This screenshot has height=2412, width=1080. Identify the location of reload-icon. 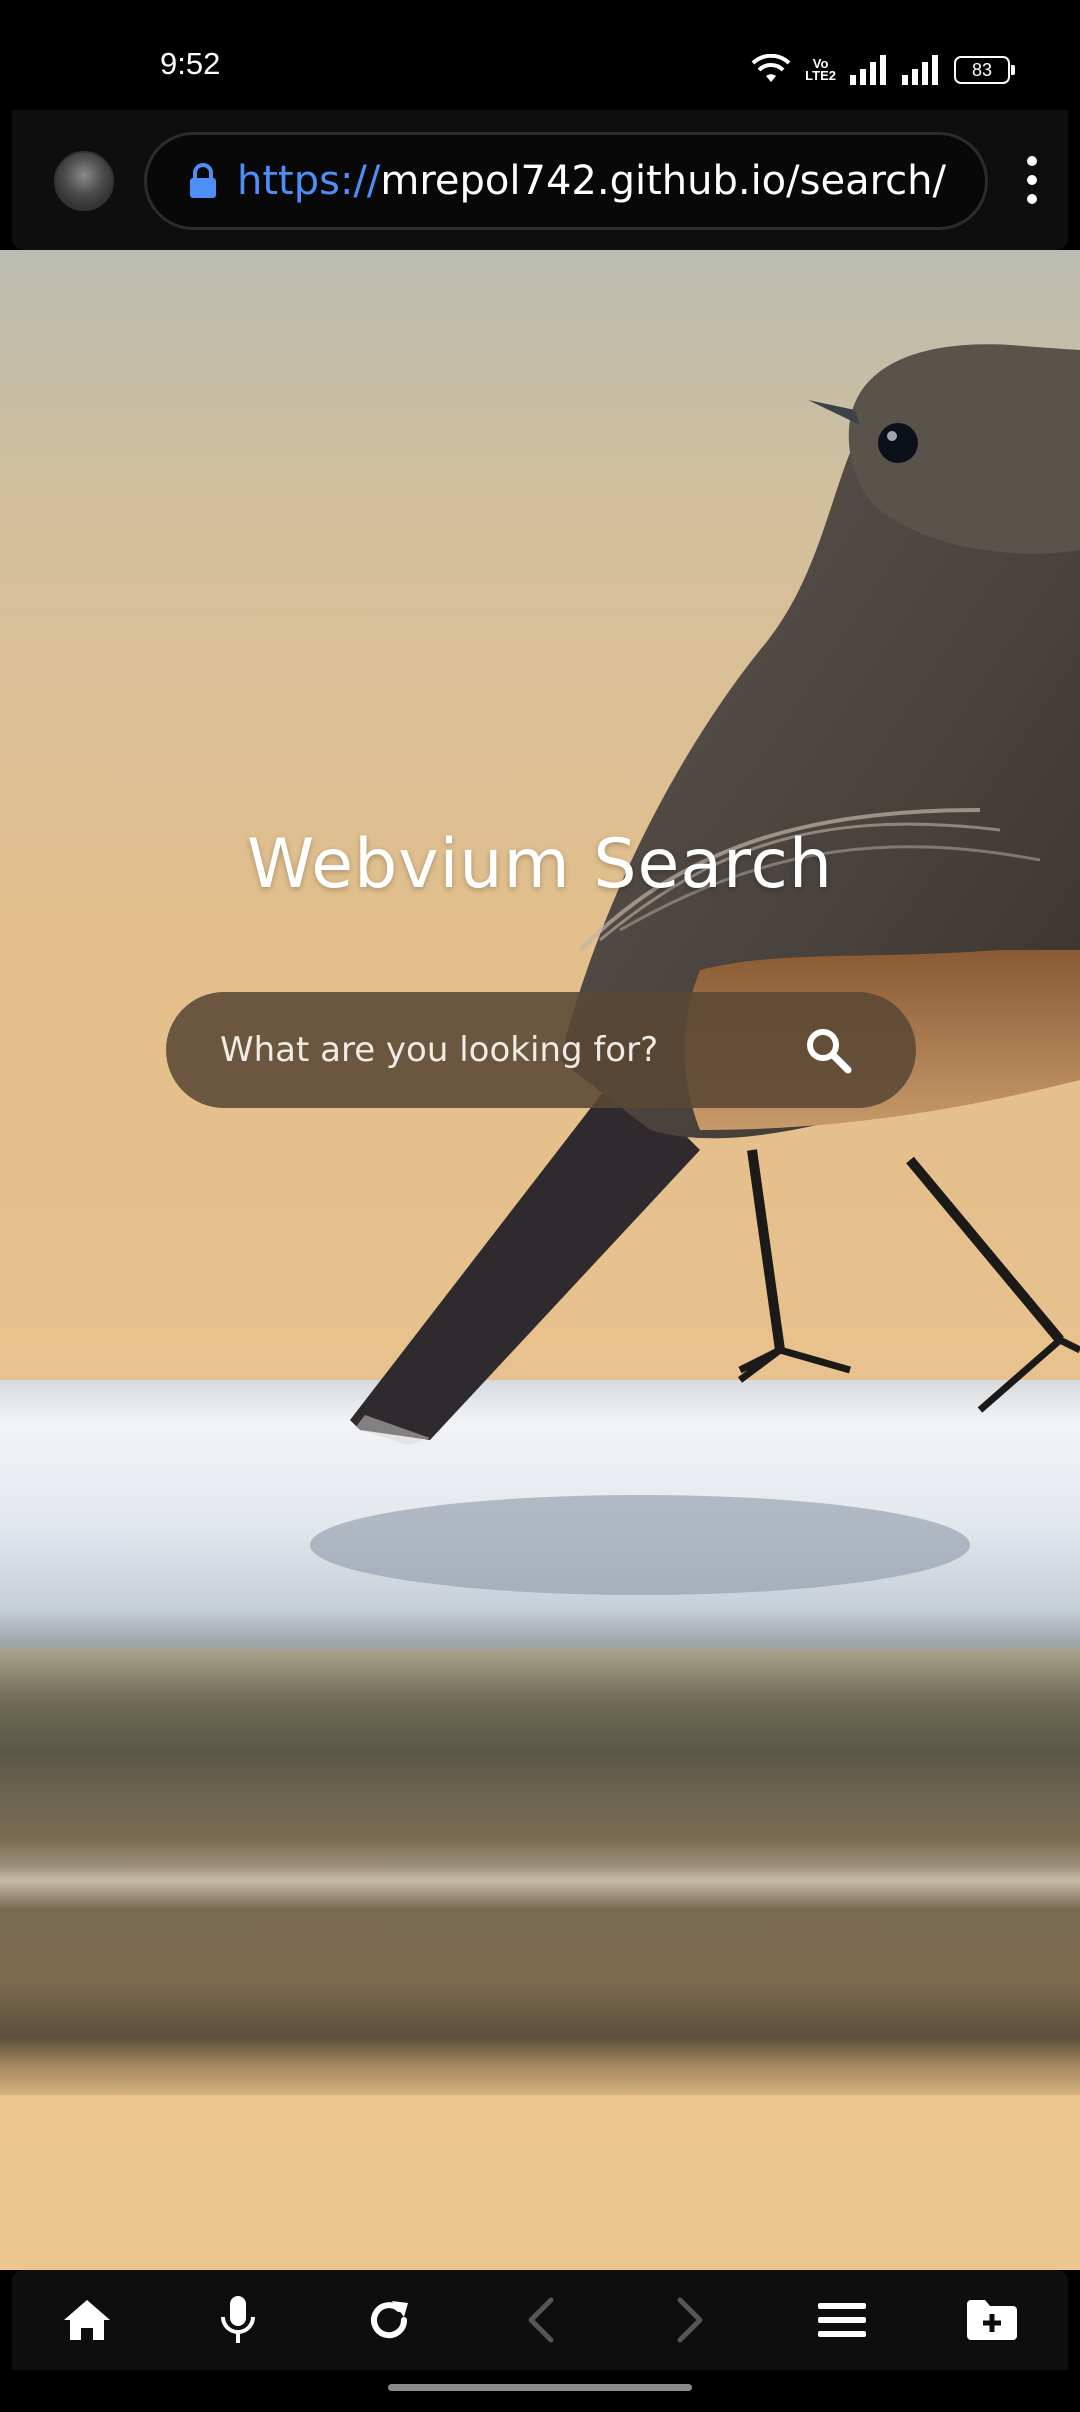
(390, 2320).